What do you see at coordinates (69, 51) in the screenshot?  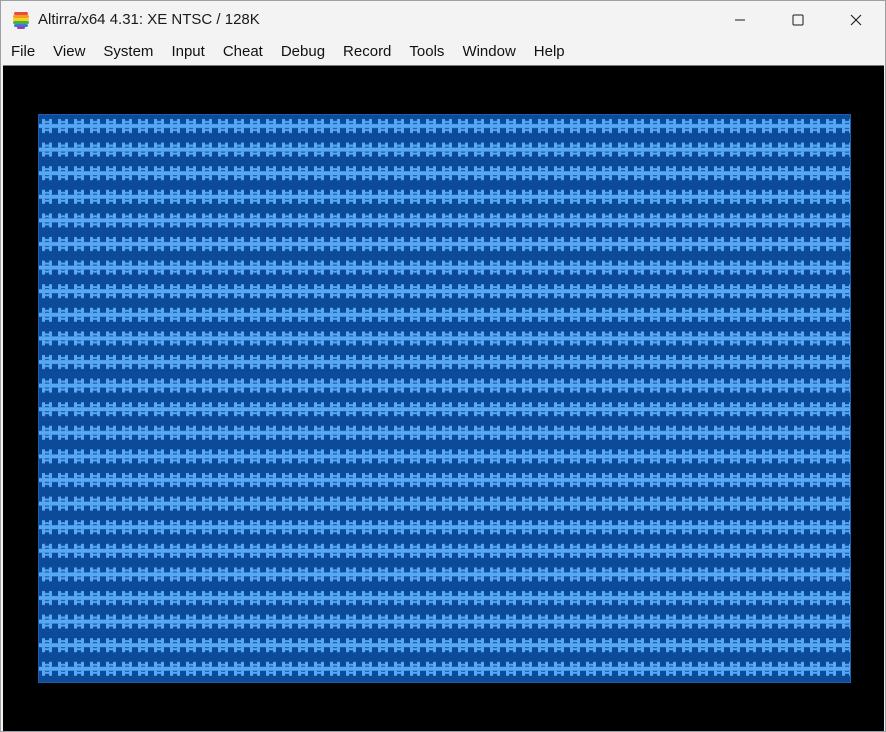 I see `menu-view: View` at bounding box center [69, 51].